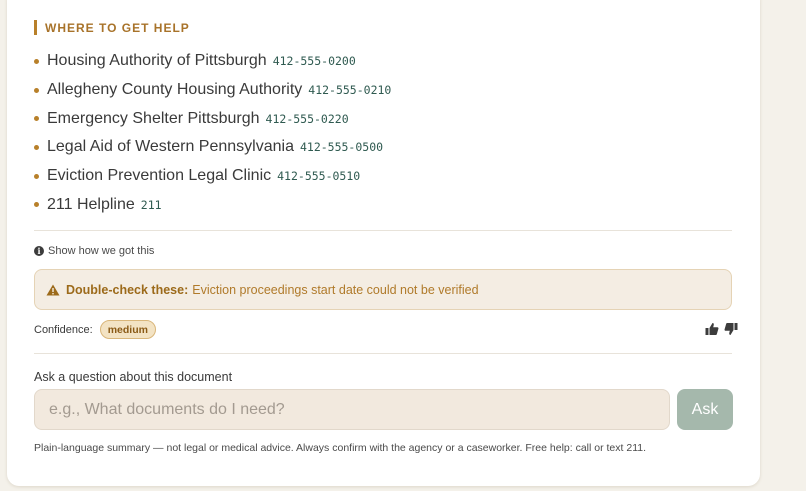 The height and width of the screenshot is (491, 806). I want to click on section-heading: WHERE TO GET HELP, so click(112, 27).